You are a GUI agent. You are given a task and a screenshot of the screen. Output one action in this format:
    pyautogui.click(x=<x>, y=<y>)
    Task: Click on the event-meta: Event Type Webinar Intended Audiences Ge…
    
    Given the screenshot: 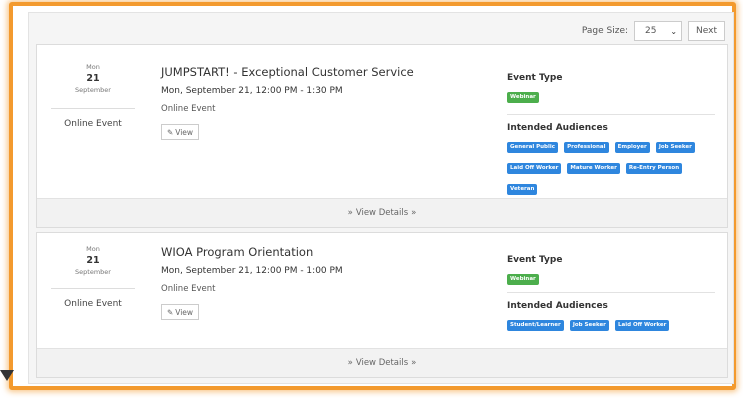 What is the action you would take?
    pyautogui.click(x=612, y=120)
    